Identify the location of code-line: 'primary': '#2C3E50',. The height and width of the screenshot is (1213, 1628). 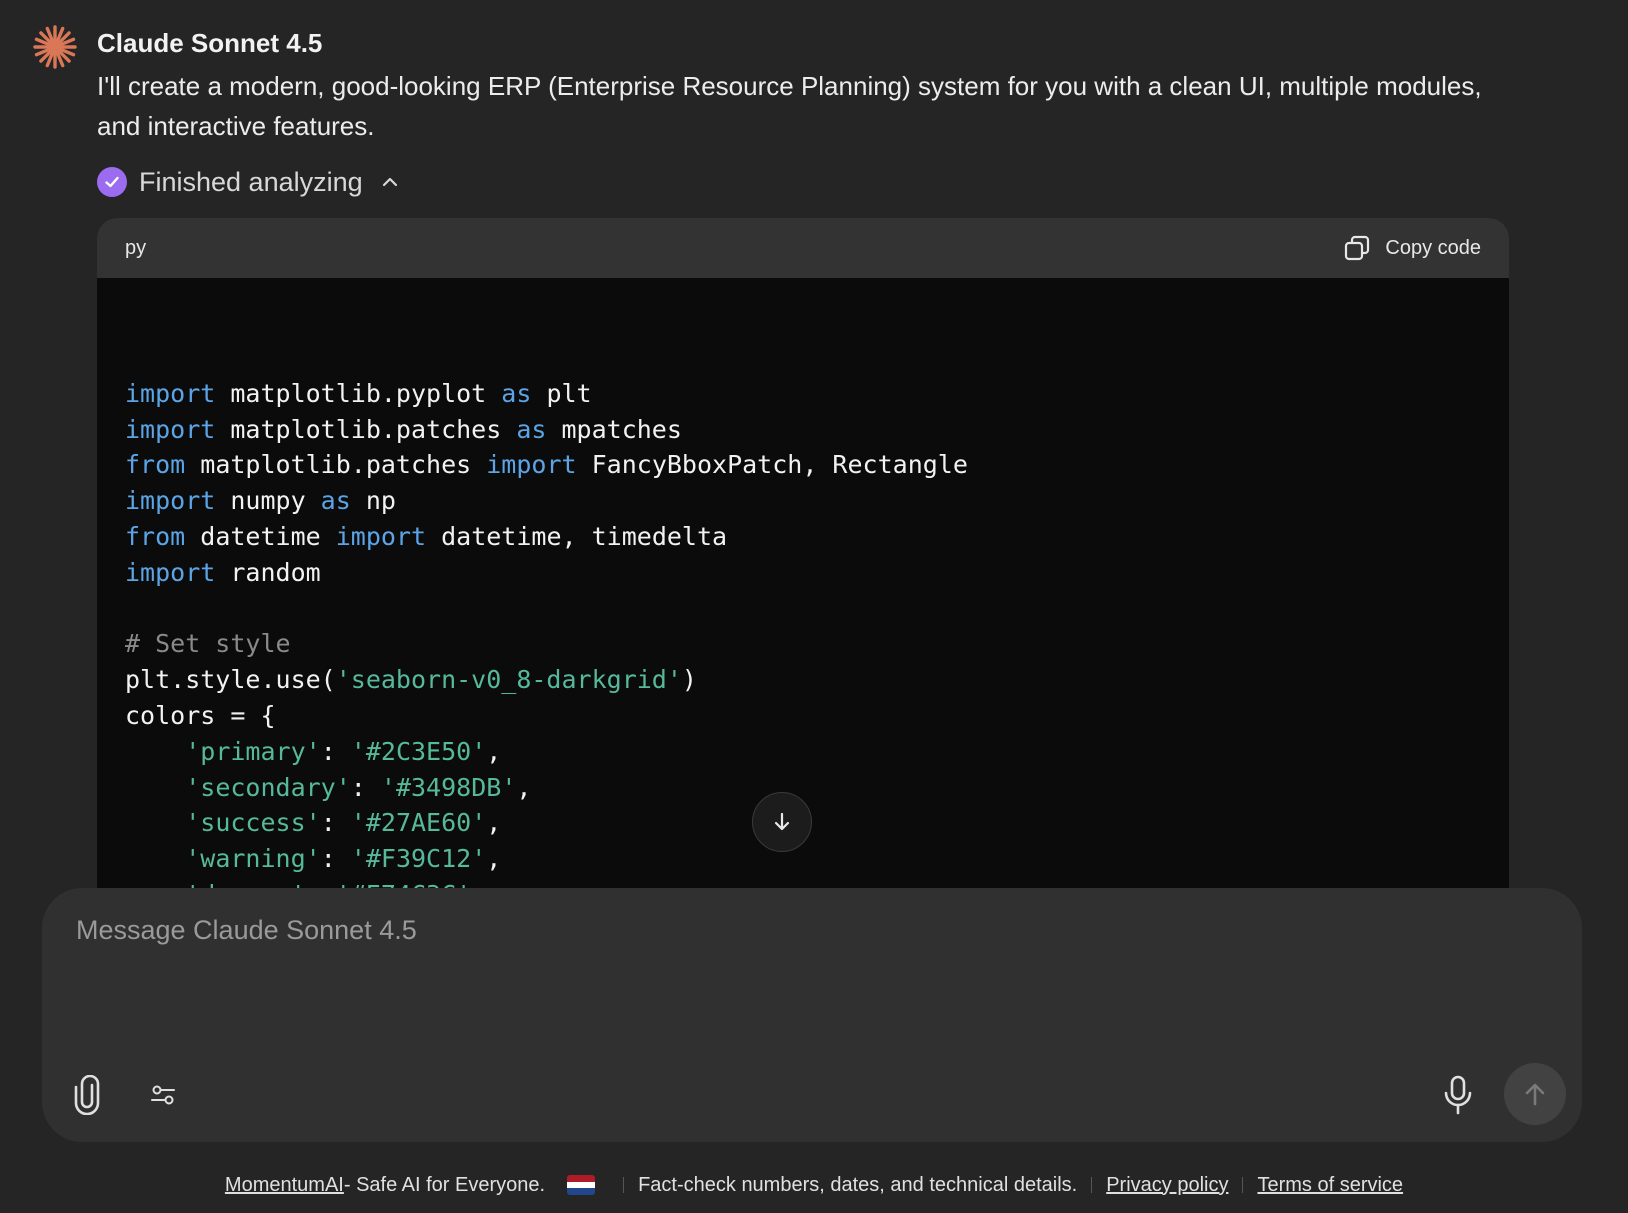
(817, 752).